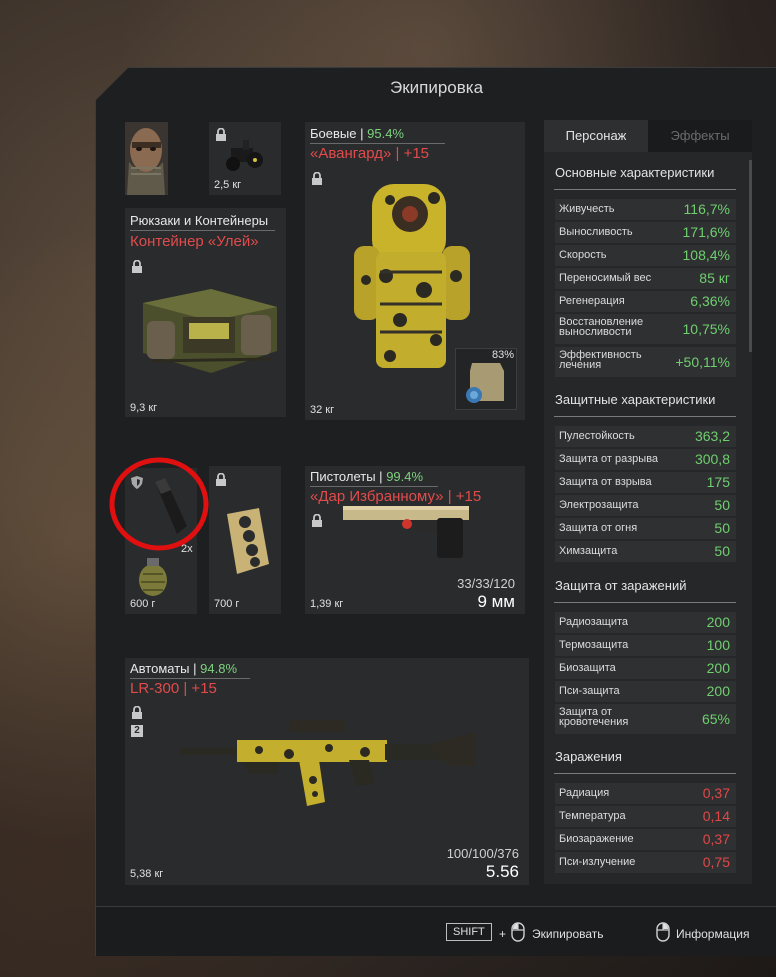  What do you see at coordinates (645, 645) in the screenshot?
I see `stat-row: Термозащита 100` at bounding box center [645, 645].